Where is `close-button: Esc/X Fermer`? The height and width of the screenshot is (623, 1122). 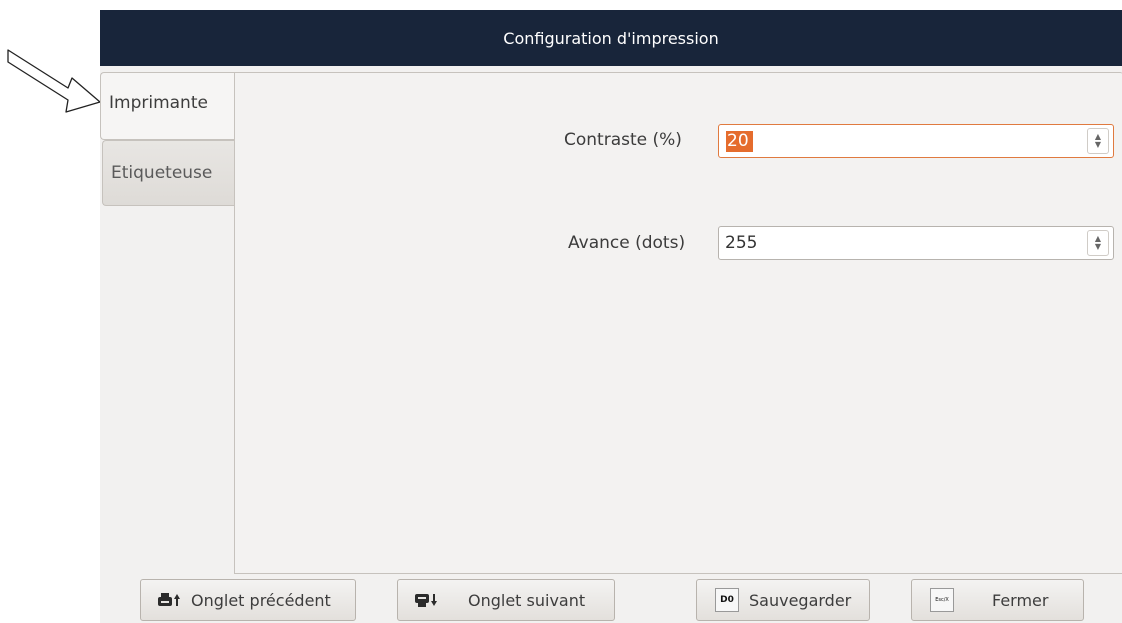
close-button: Esc/X Fermer is located at coordinates (997, 600).